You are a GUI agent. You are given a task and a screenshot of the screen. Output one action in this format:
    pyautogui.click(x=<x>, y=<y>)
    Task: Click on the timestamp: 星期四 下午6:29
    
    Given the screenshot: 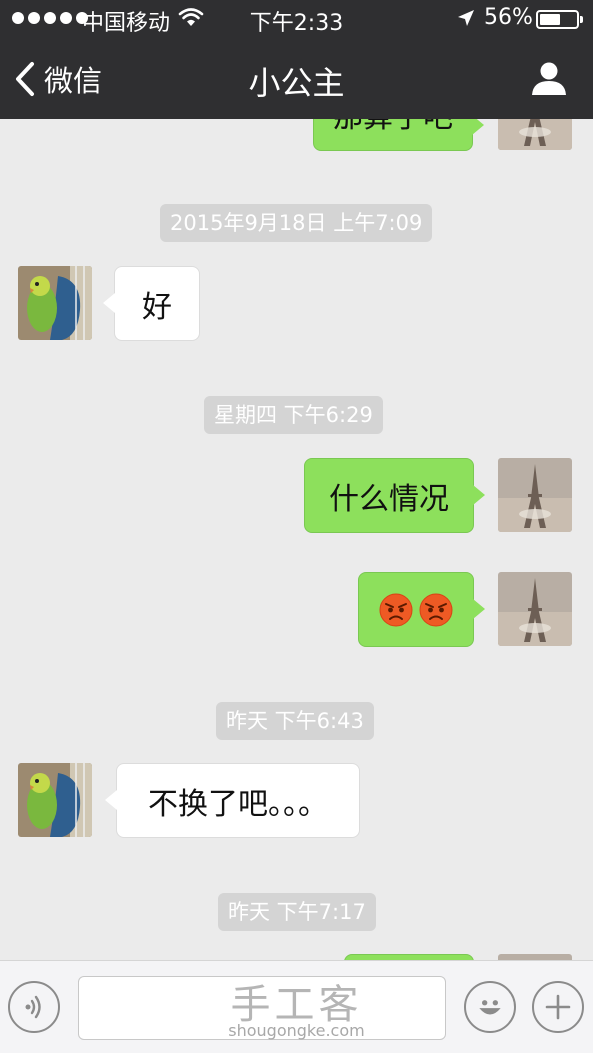 What is the action you would take?
    pyautogui.click(x=293, y=415)
    